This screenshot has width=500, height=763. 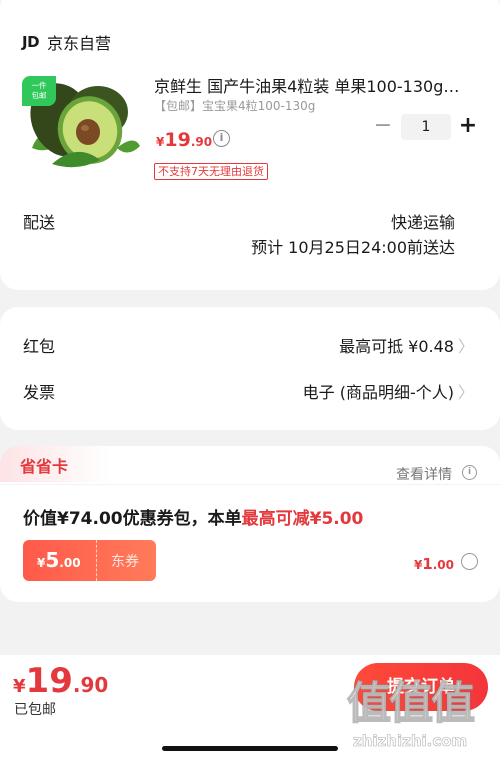 What do you see at coordinates (201, 142) in the screenshot?
I see `price-decimal: .90` at bounding box center [201, 142].